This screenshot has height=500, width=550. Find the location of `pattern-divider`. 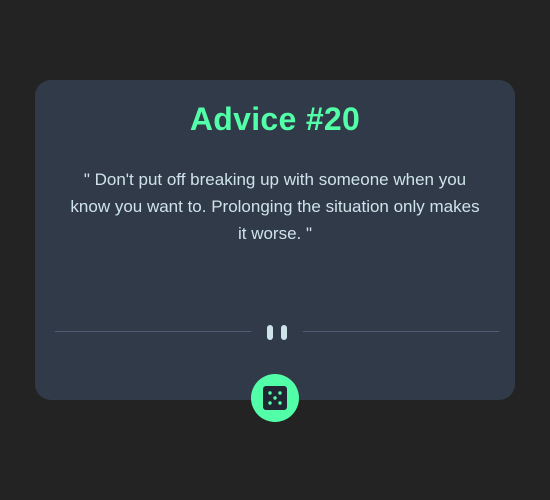

pattern-divider is located at coordinates (277, 332).